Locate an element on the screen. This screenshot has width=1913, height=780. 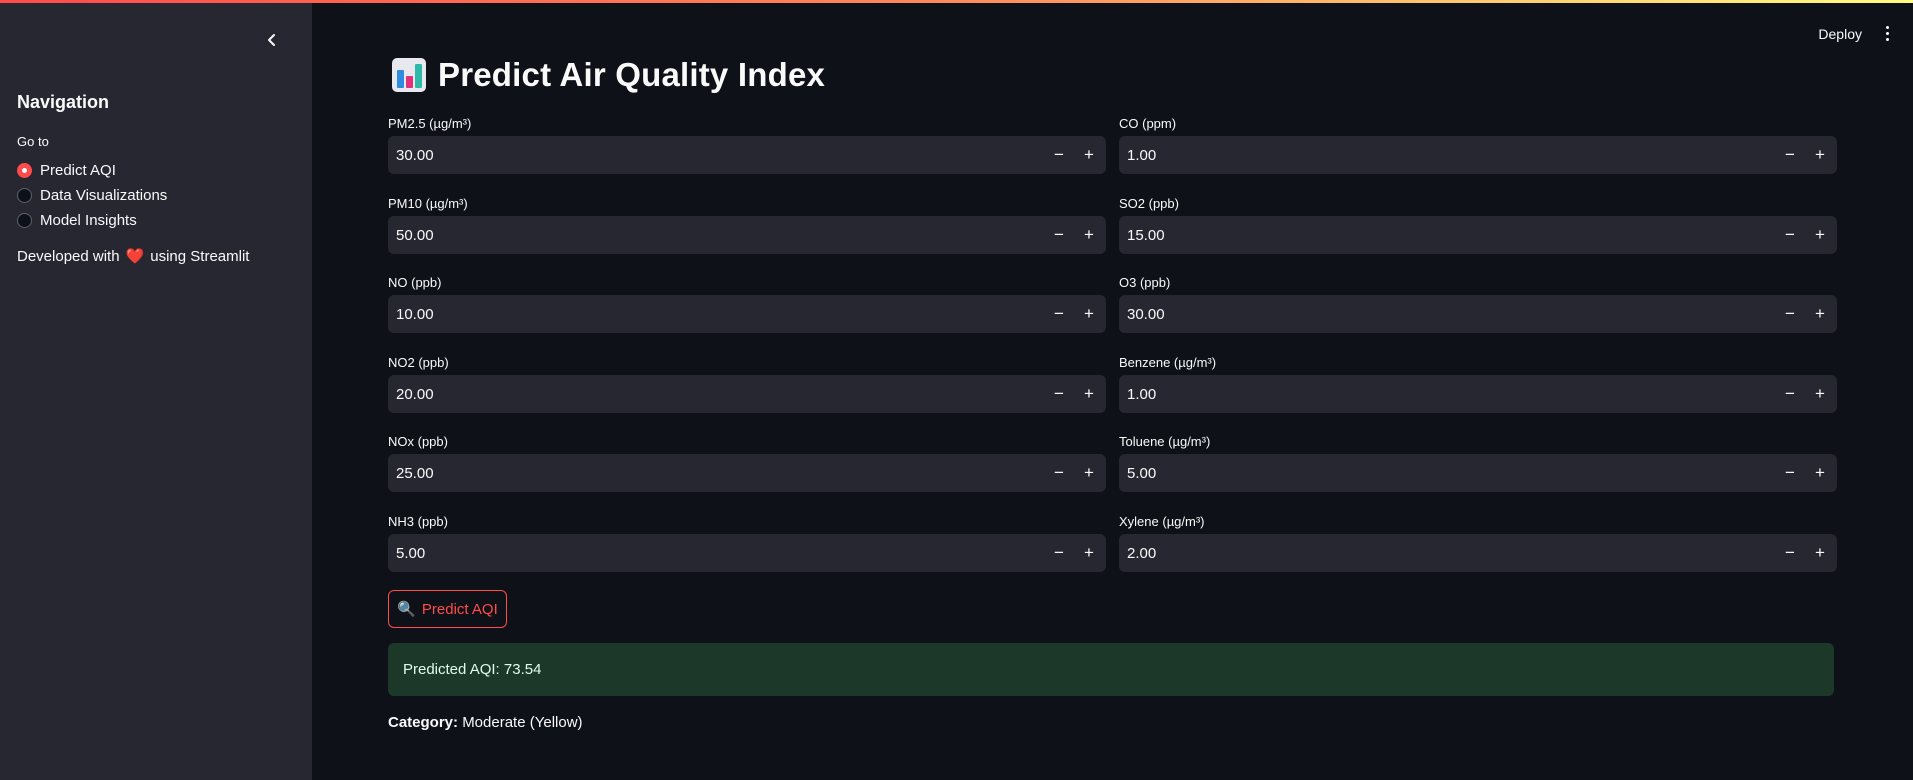
field-label: PM2.5 (µg/m³) is located at coordinates (430, 123).